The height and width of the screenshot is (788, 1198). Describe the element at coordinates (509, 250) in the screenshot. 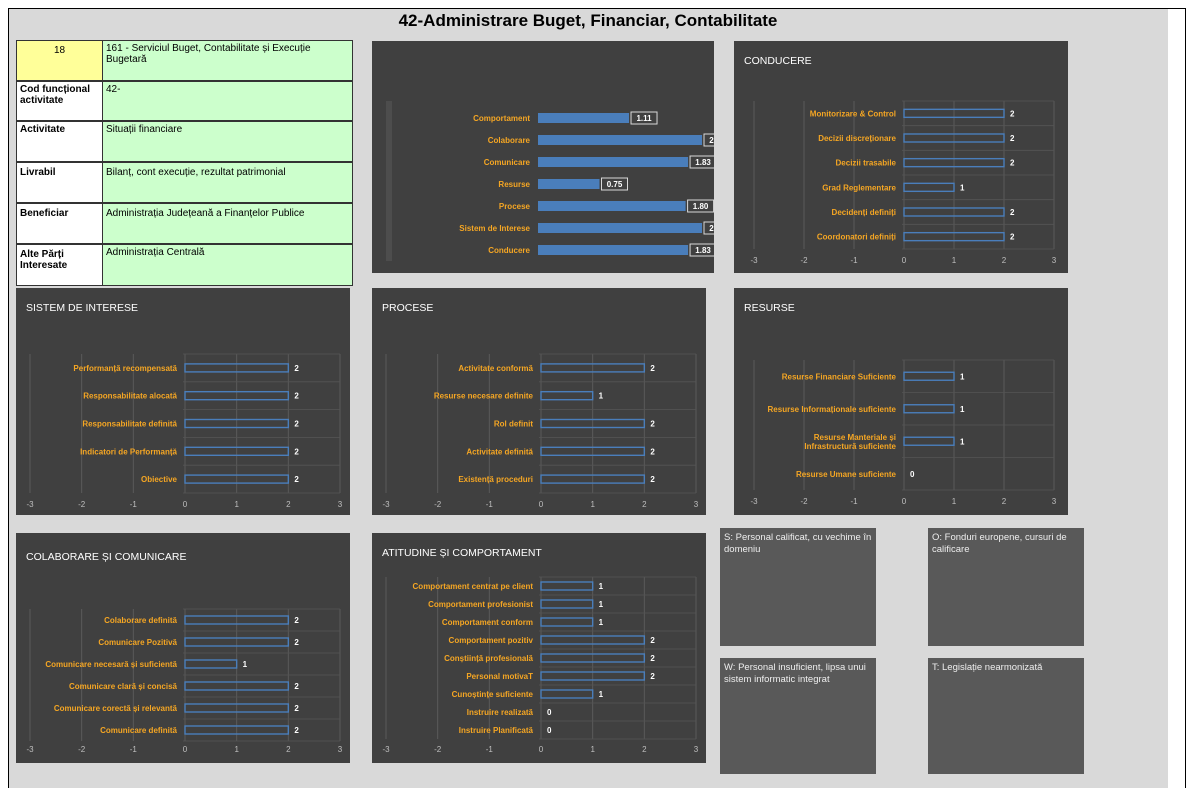

I see `category-label: Conducere` at that location.